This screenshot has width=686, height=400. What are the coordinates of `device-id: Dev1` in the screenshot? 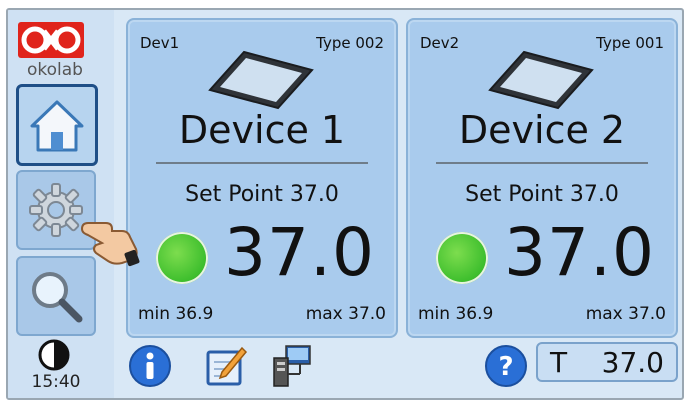 It's located at (160, 43).